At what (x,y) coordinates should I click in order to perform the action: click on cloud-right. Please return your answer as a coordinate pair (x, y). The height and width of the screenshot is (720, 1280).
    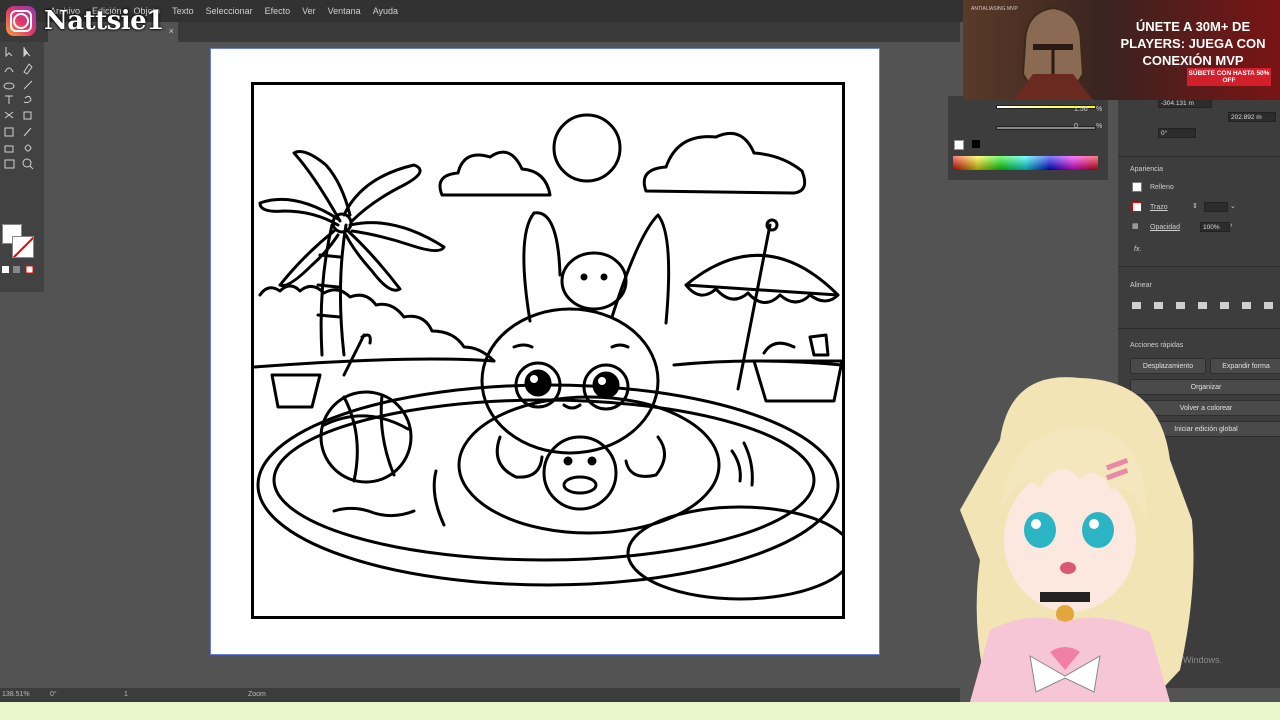
    Looking at the image, I should click on (724, 163).